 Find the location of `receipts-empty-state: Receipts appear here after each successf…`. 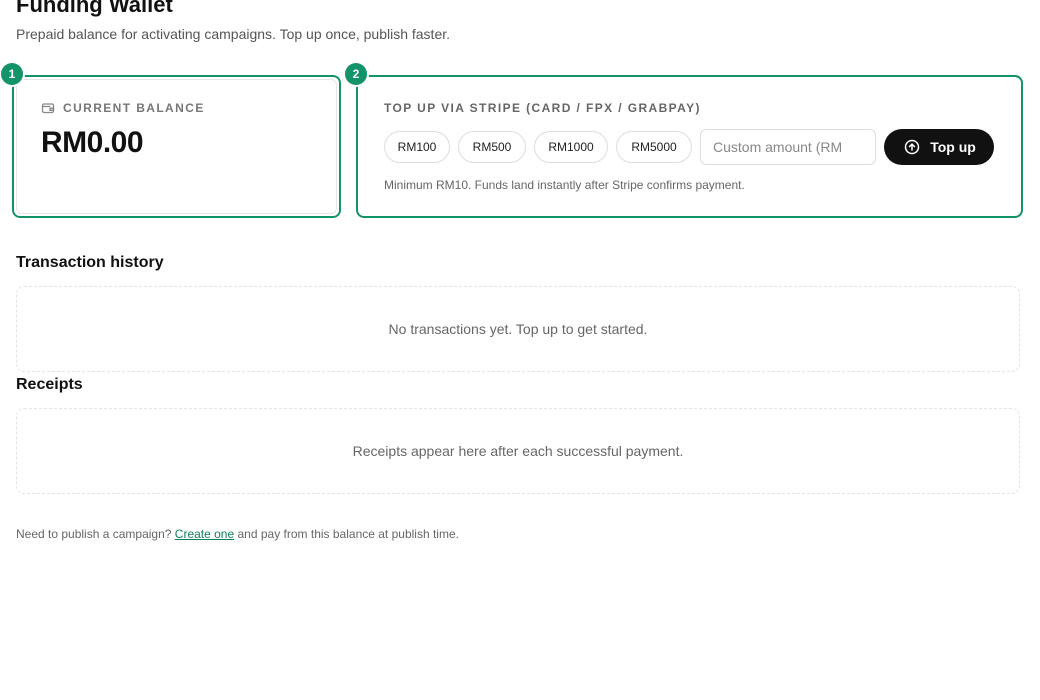

receipts-empty-state: Receipts appear here after each successf… is located at coordinates (518, 451).